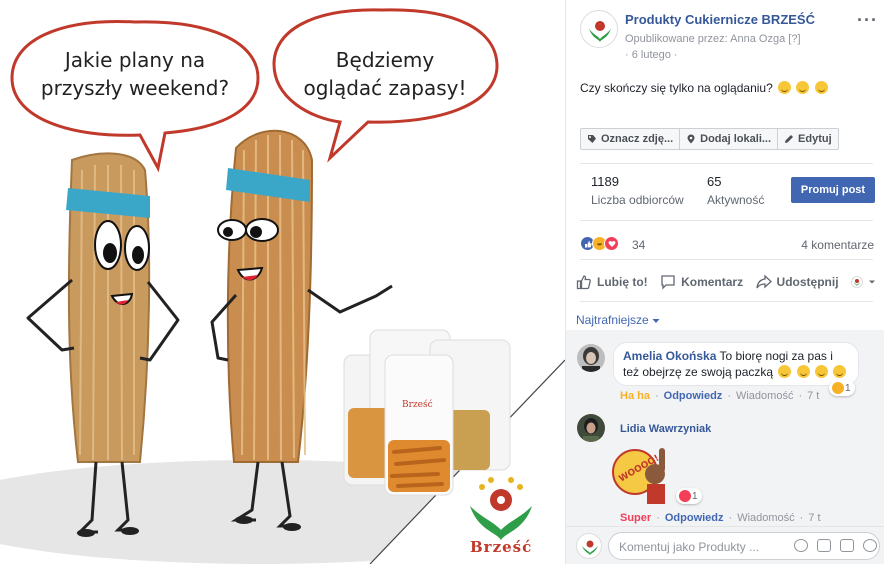 The image size is (884, 564). What do you see at coordinates (638, 245) in the screenshot?
I see `reaction-count: 34` at bounding box center [638, 245].